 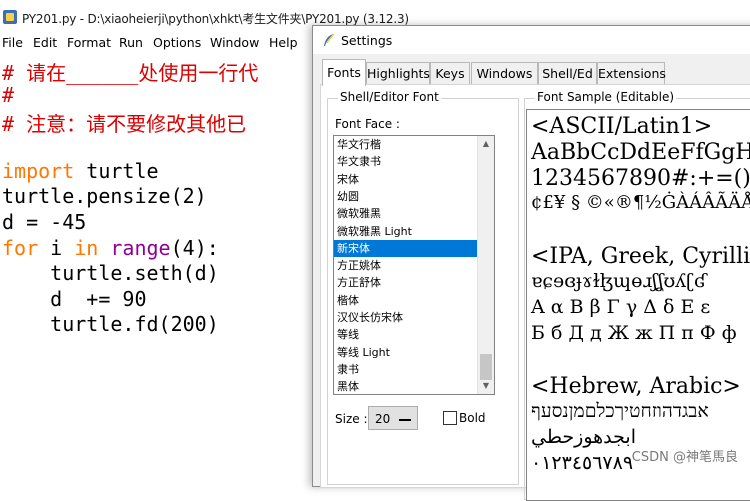 What do you see at coordinates (640, 202) in the screenshot?
I see `sample-line: ¢£¥ § ©«®¶½ĠÀÁÂÃÄÅ` at bounding box center [640, 202].